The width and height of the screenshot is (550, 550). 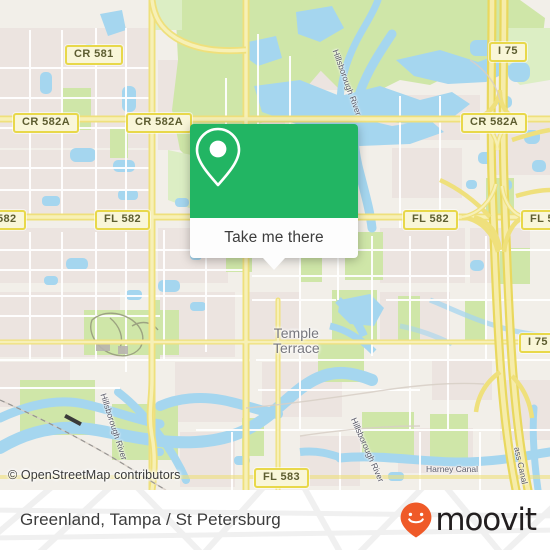 What do you see at coordinates (159, 123) in the screenshot?
I see `road-shield-cr-582a-mid: CR 582A` at bounding box center [159, 123].